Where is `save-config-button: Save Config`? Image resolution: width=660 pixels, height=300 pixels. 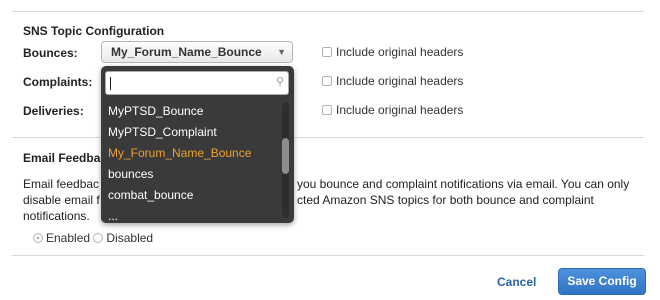
save-config-button: Save Config is located at coordinates (602, 281).